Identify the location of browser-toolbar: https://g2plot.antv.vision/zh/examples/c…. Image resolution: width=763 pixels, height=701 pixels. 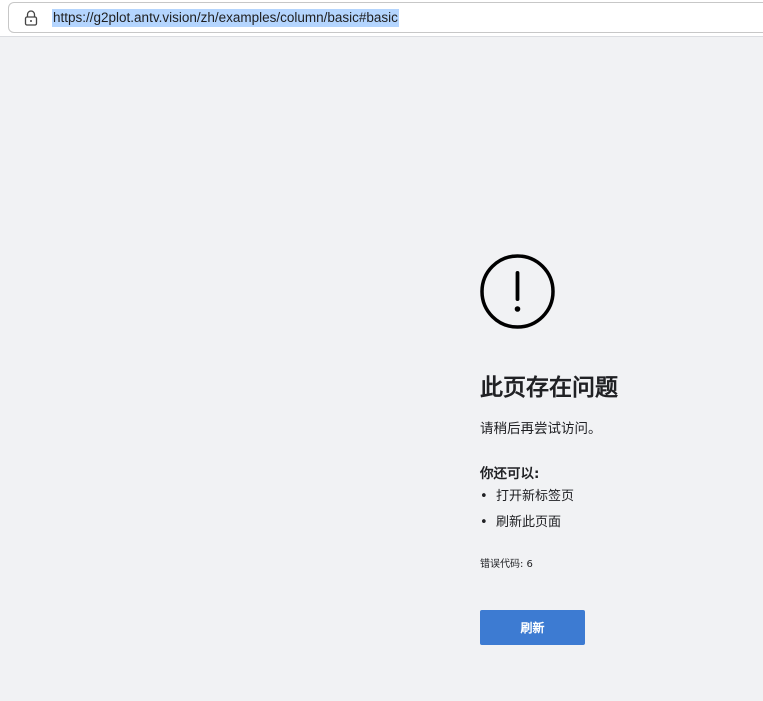
(381, 18).